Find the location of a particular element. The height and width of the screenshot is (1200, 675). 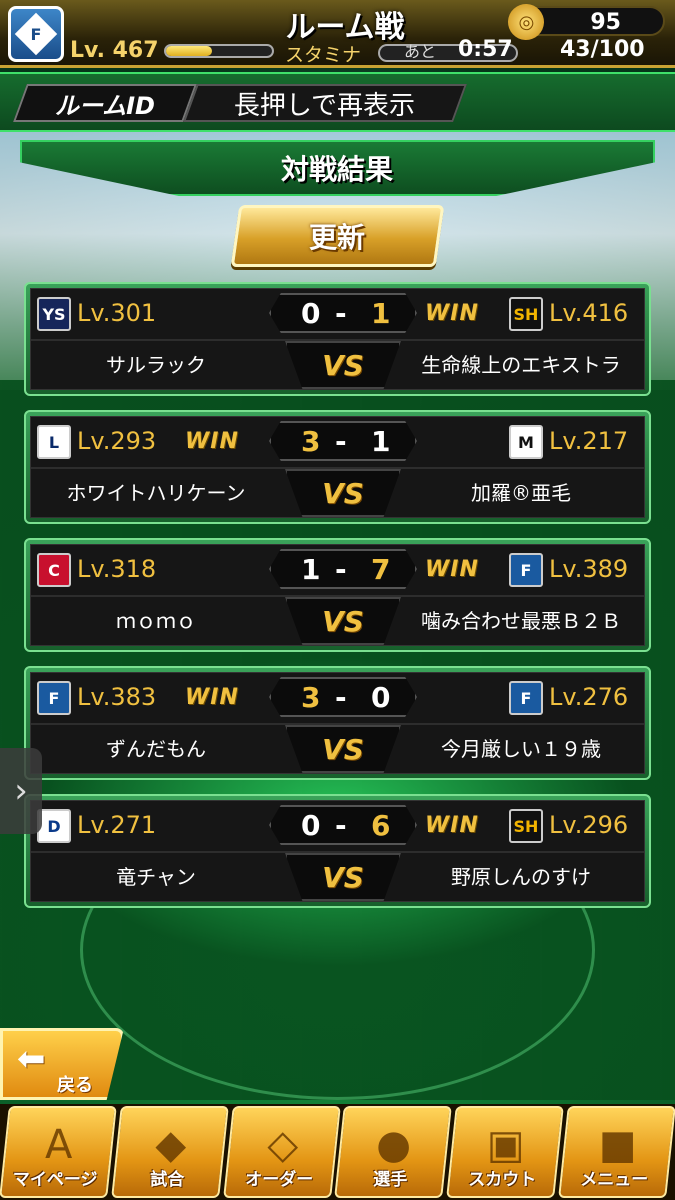

left-player-name: ホワイトハリケーン is located at coordinates (156, 493).